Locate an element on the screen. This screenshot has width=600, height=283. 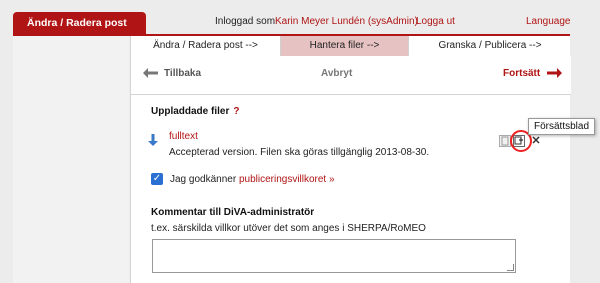
step-edit-delete: Ändra / Radera post --> is located at coordinates (206, 46).